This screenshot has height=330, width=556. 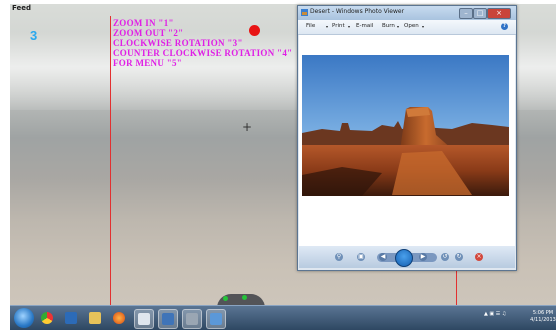 I want to click on delete-icon: ×, so click(x=479, y=257).